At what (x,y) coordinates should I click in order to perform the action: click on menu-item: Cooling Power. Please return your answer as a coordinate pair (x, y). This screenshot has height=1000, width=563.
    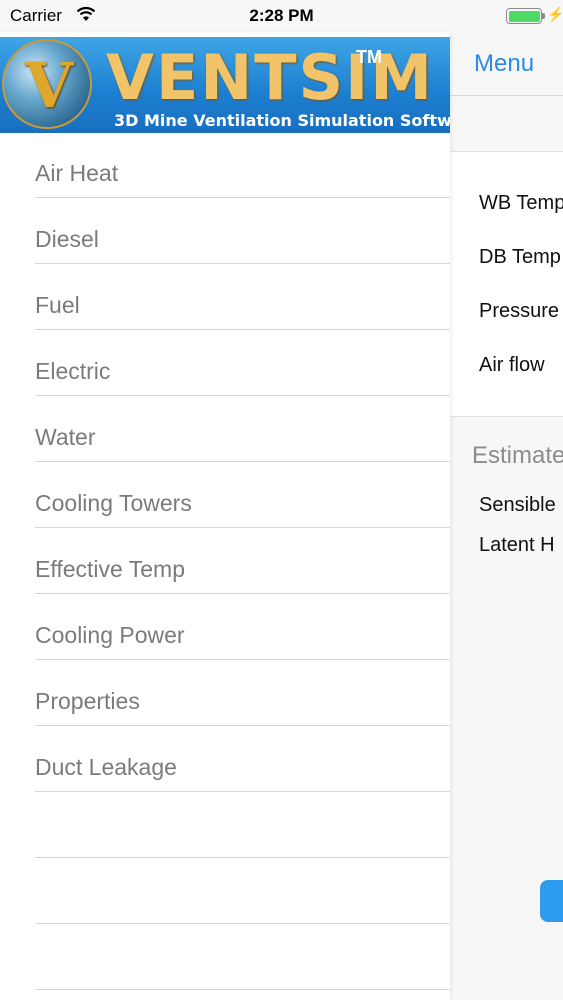
    Looking at the image, I should click on (225, 627).